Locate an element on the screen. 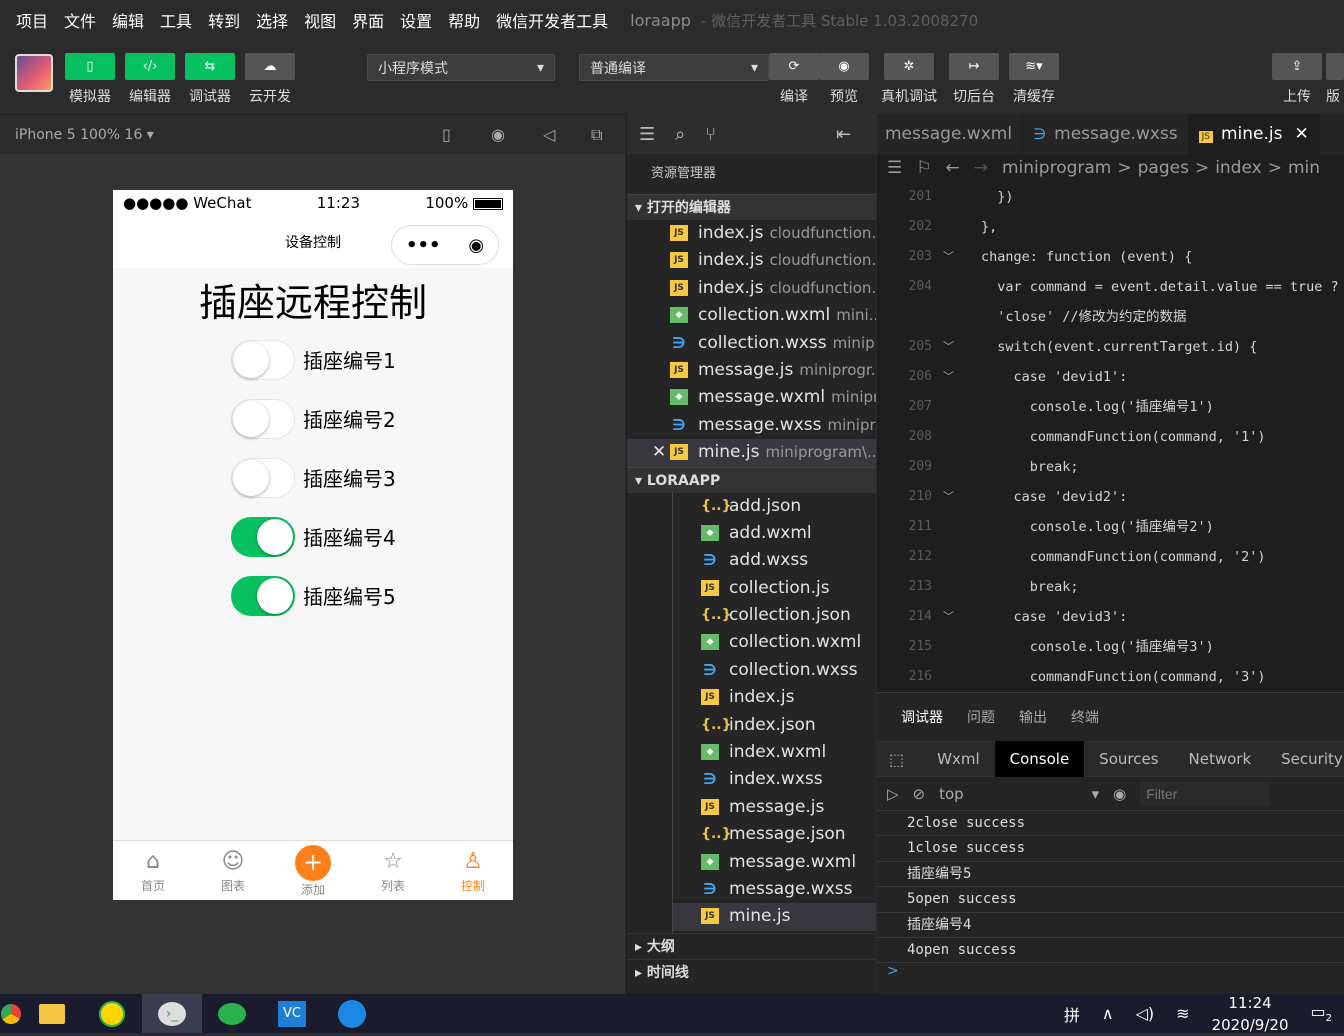 The width and height of the screenshot is (1344, 1036). menu-item: 设置 is located at coordinates (416, 20).